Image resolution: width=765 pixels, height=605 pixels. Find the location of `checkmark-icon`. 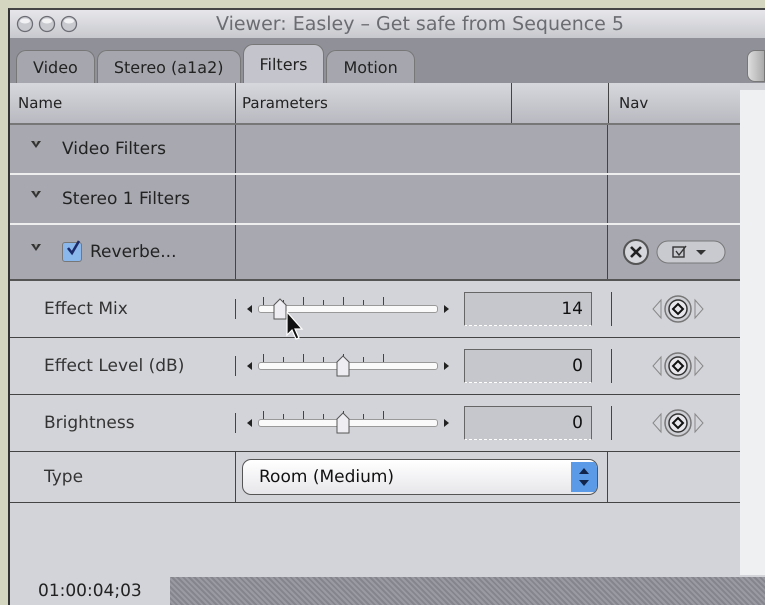

checkmark-icon is located at coordinates (73, 248).